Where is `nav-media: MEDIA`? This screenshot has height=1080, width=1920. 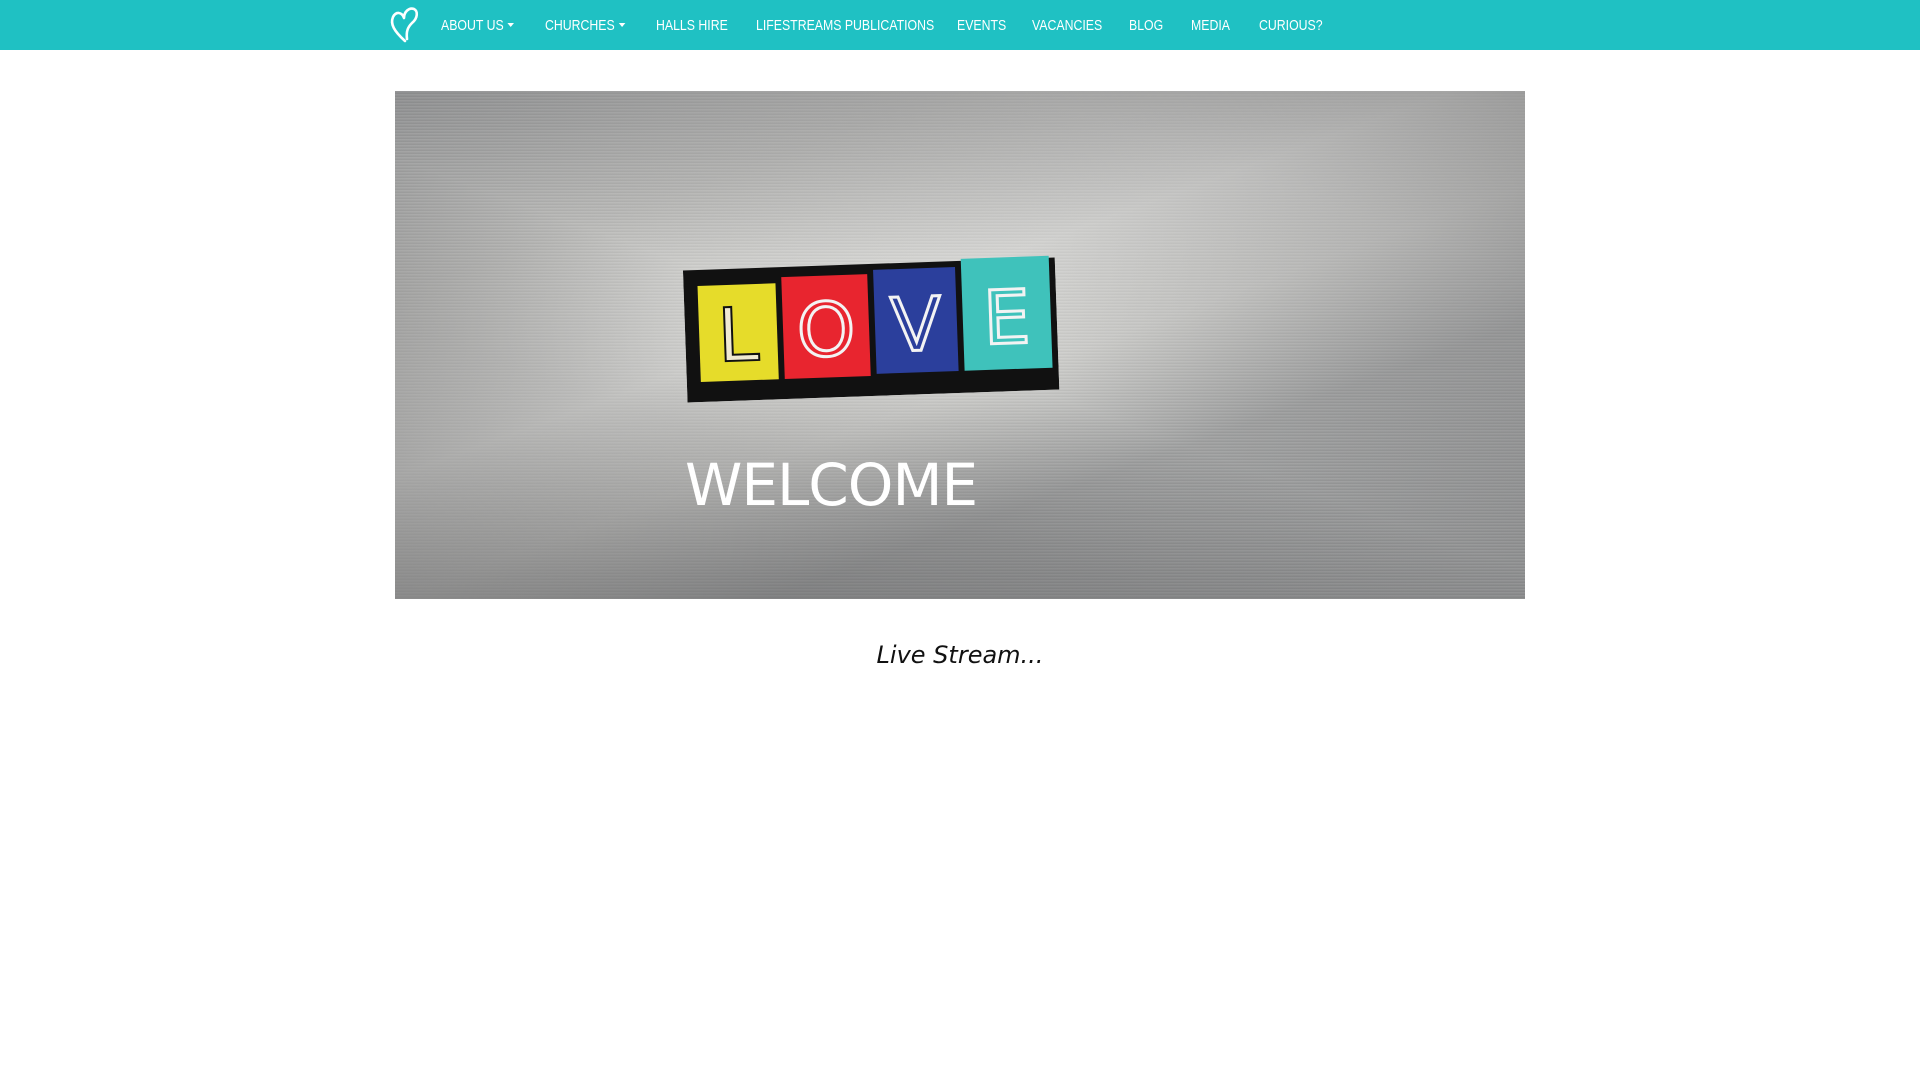
nav-media: MEDIA is located at coordinates (1219, 25).